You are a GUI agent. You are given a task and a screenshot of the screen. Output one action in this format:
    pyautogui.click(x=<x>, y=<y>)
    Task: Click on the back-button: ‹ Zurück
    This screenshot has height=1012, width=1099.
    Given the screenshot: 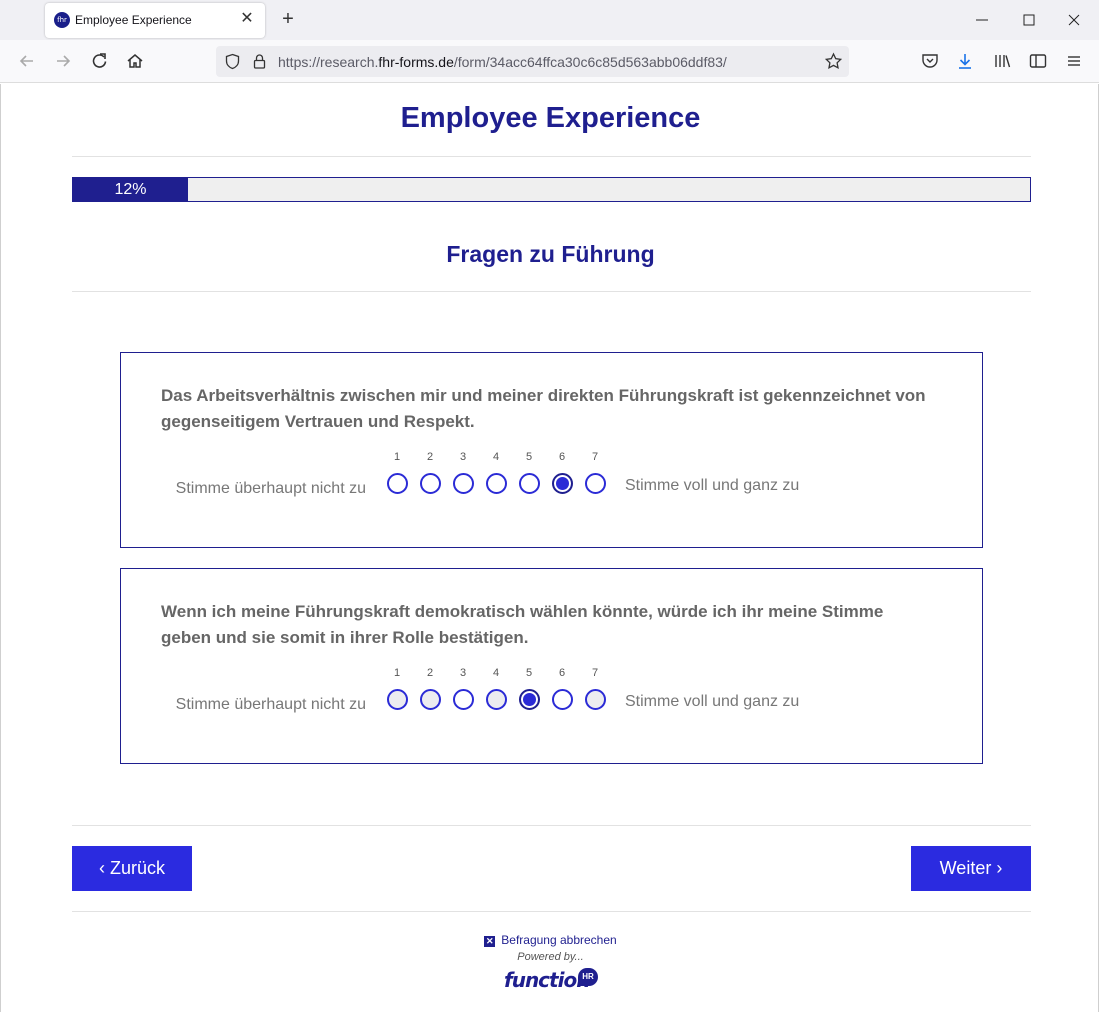 What is the action you would take?
    pyautogui.click(x=132, y=868)
    